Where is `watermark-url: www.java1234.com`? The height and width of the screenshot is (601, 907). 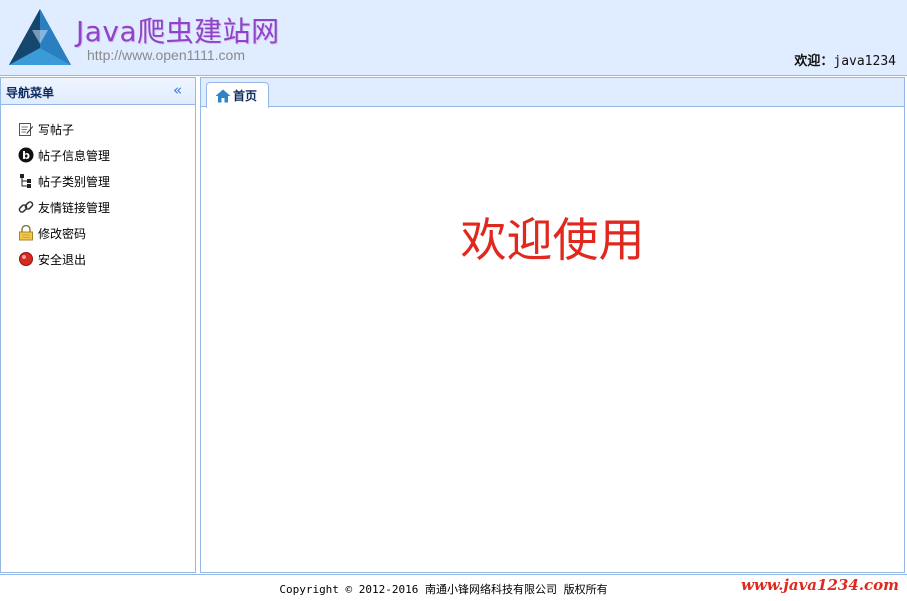 watermark-url: www.java1234.com is located at coordinates (819, 585).